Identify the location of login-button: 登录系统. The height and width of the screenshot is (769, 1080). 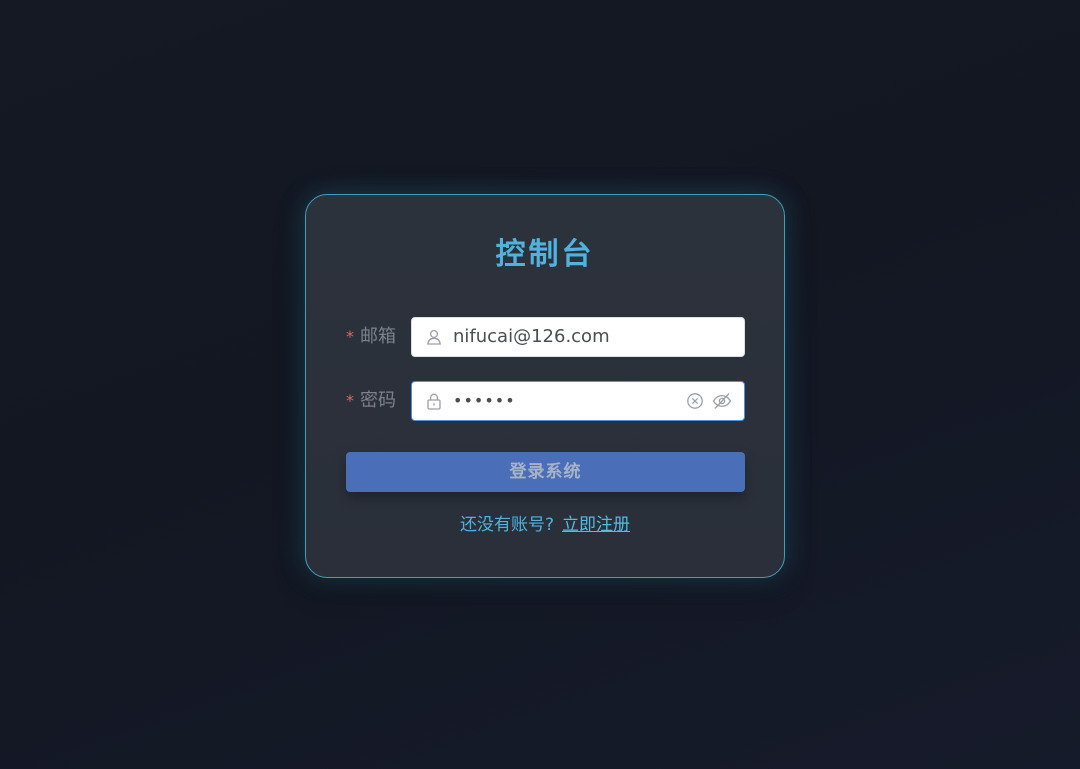
(545, 472).